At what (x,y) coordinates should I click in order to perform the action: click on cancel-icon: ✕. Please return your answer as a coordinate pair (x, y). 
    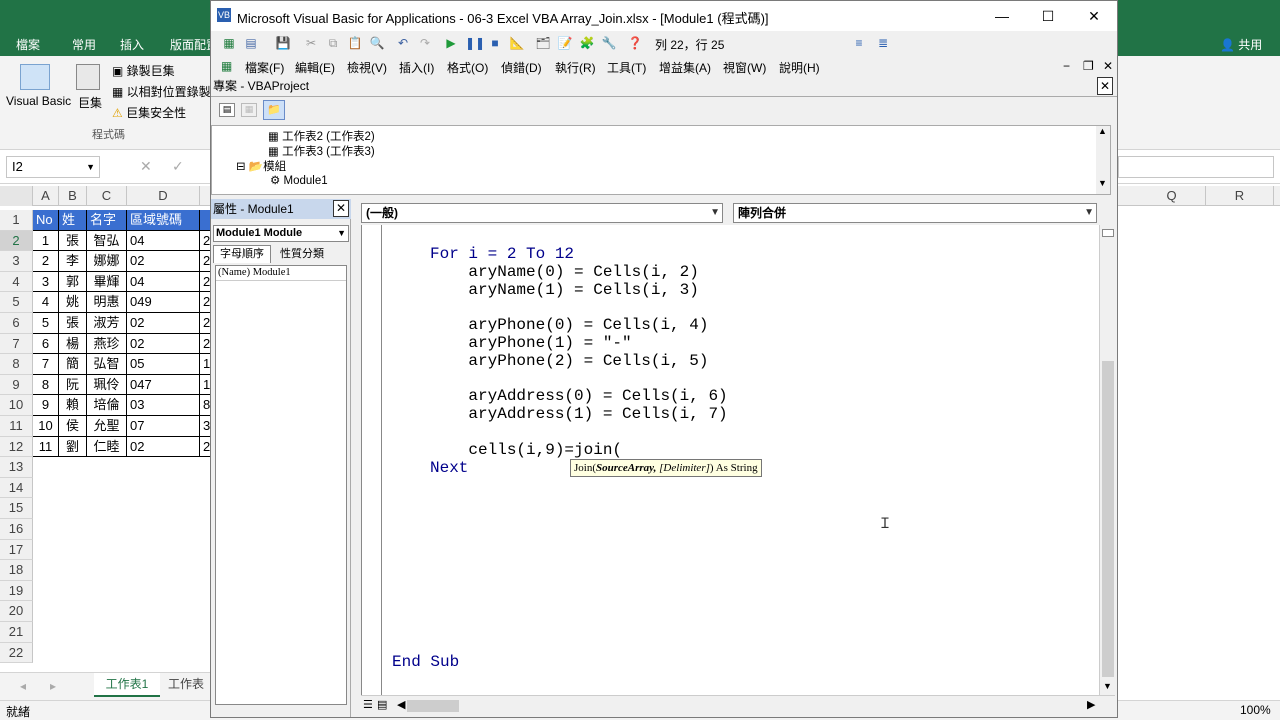
    Looking at the image, I should click on (146, 166).